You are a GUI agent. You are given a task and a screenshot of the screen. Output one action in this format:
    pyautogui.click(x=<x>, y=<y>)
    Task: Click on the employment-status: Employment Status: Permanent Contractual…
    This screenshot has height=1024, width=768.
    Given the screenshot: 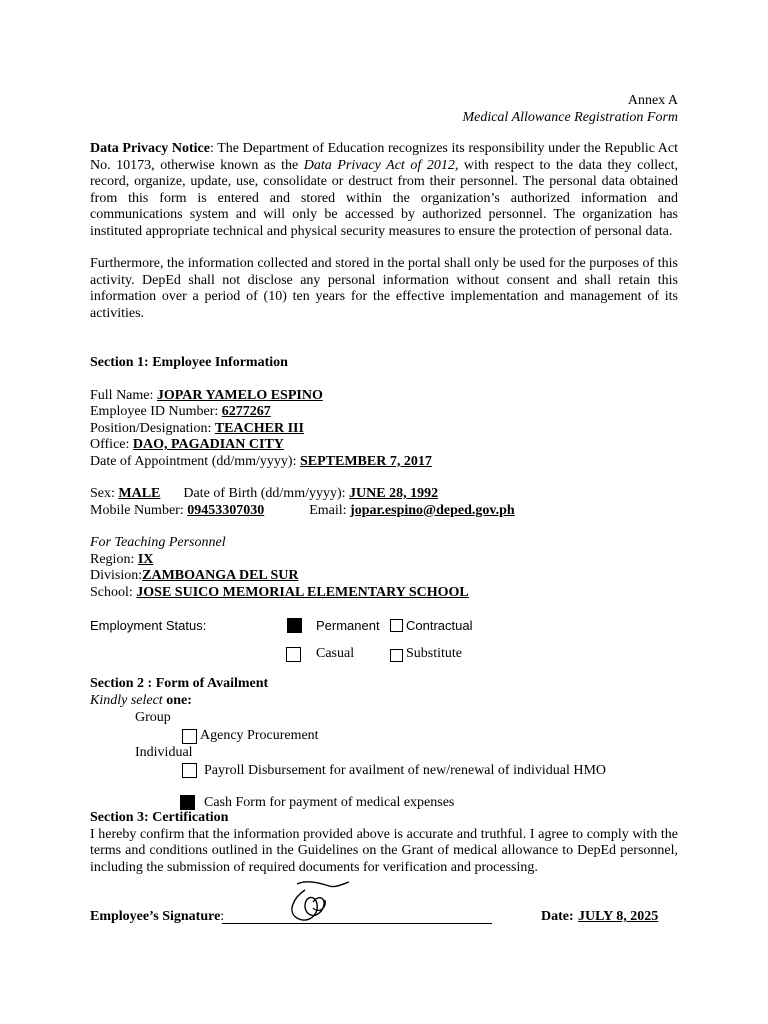 What is the action you would take?
    pyautogui.click(x=384, y=639)
    